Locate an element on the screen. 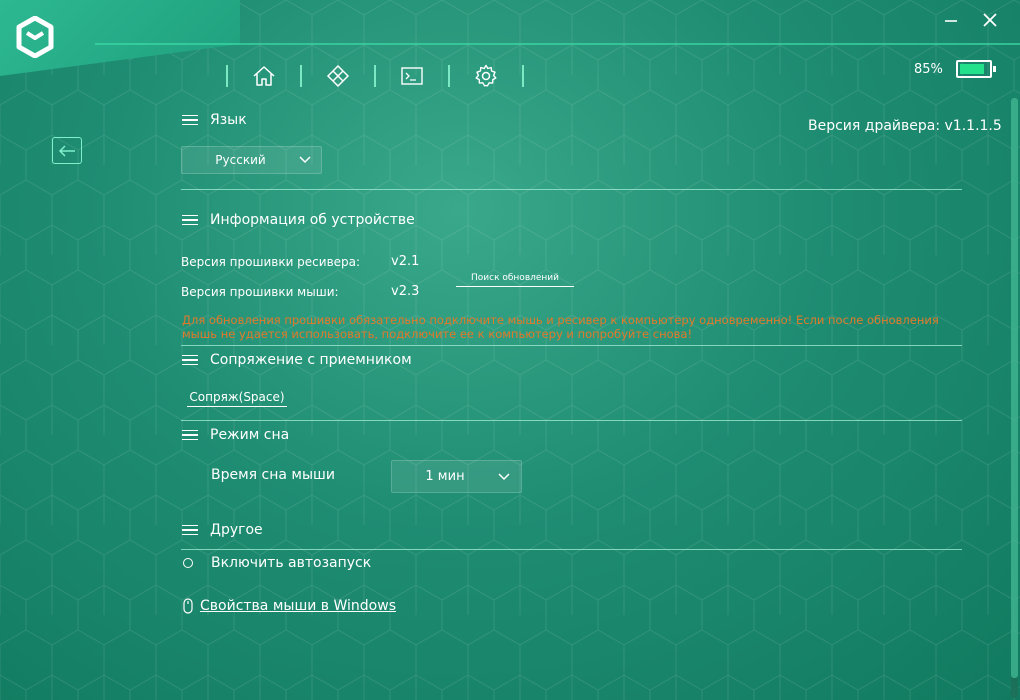 Image resolution: width=1020 pixels, height=700 pixels. gear-icon is located at coordinates (486, 75).